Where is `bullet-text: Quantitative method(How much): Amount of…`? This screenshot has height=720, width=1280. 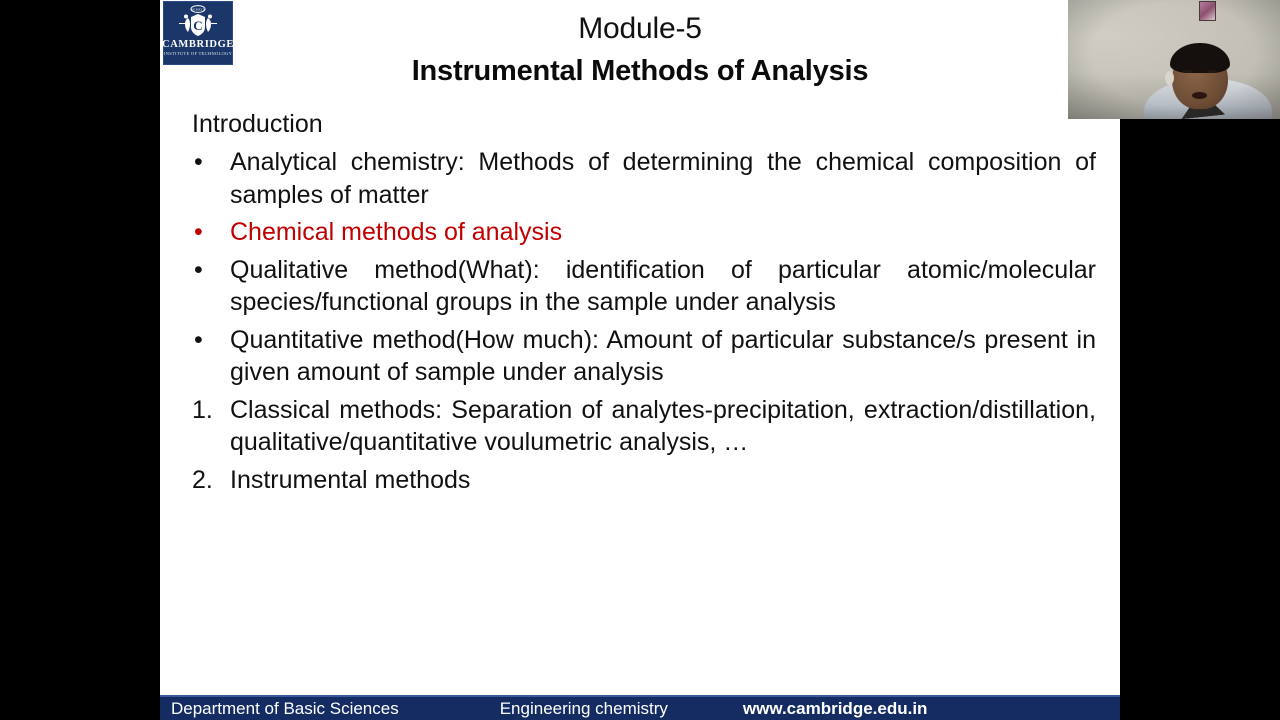
bullet-text: Quantitative method(How much): Amount of… is located at coordinates (663, 356).